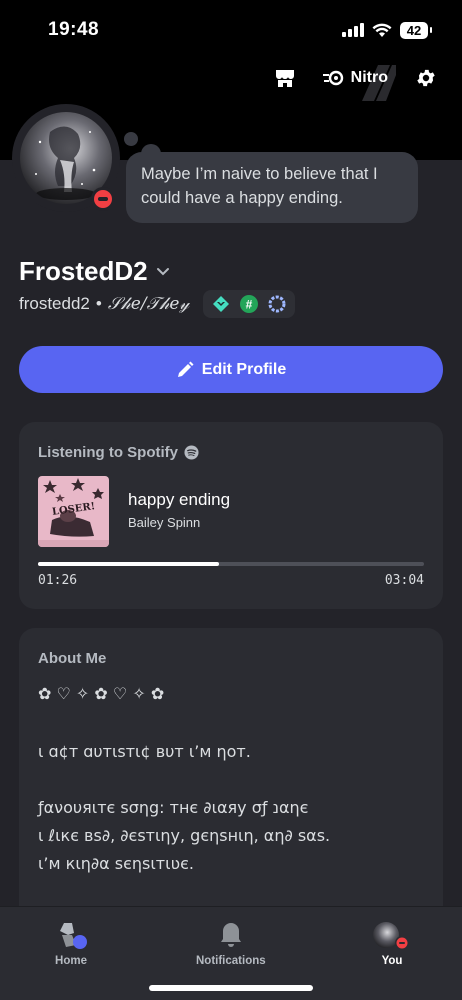  Describe the element at coordinates (353, 30) in the screenshot. I see `cellular-signal-icon` at that location.